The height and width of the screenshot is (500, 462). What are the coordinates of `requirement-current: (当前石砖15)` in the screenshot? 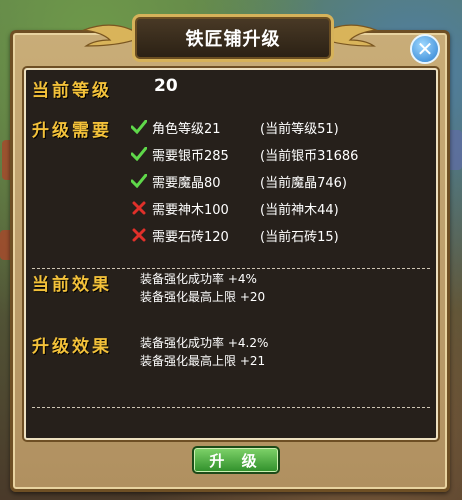 It's located at (299, 237).